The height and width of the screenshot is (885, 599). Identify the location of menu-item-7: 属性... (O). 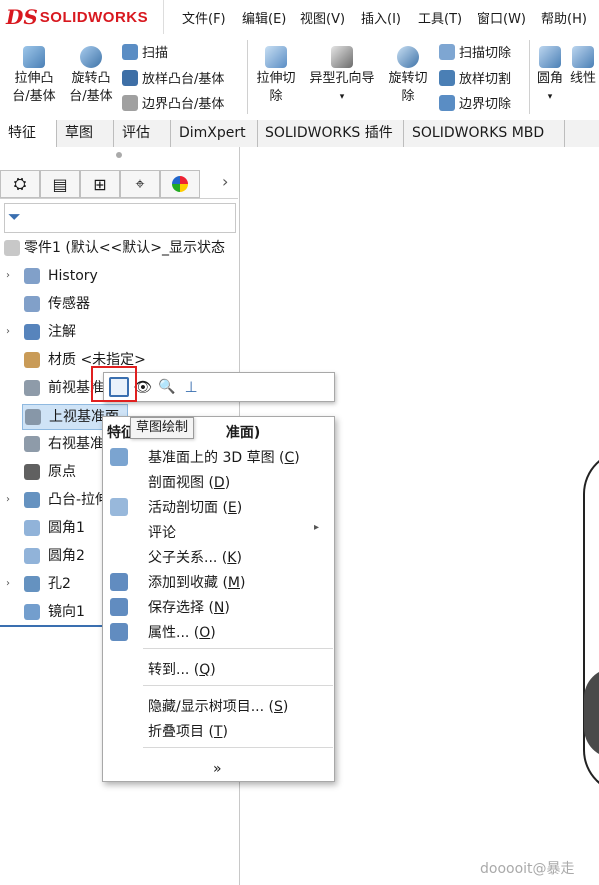
(182, 632).